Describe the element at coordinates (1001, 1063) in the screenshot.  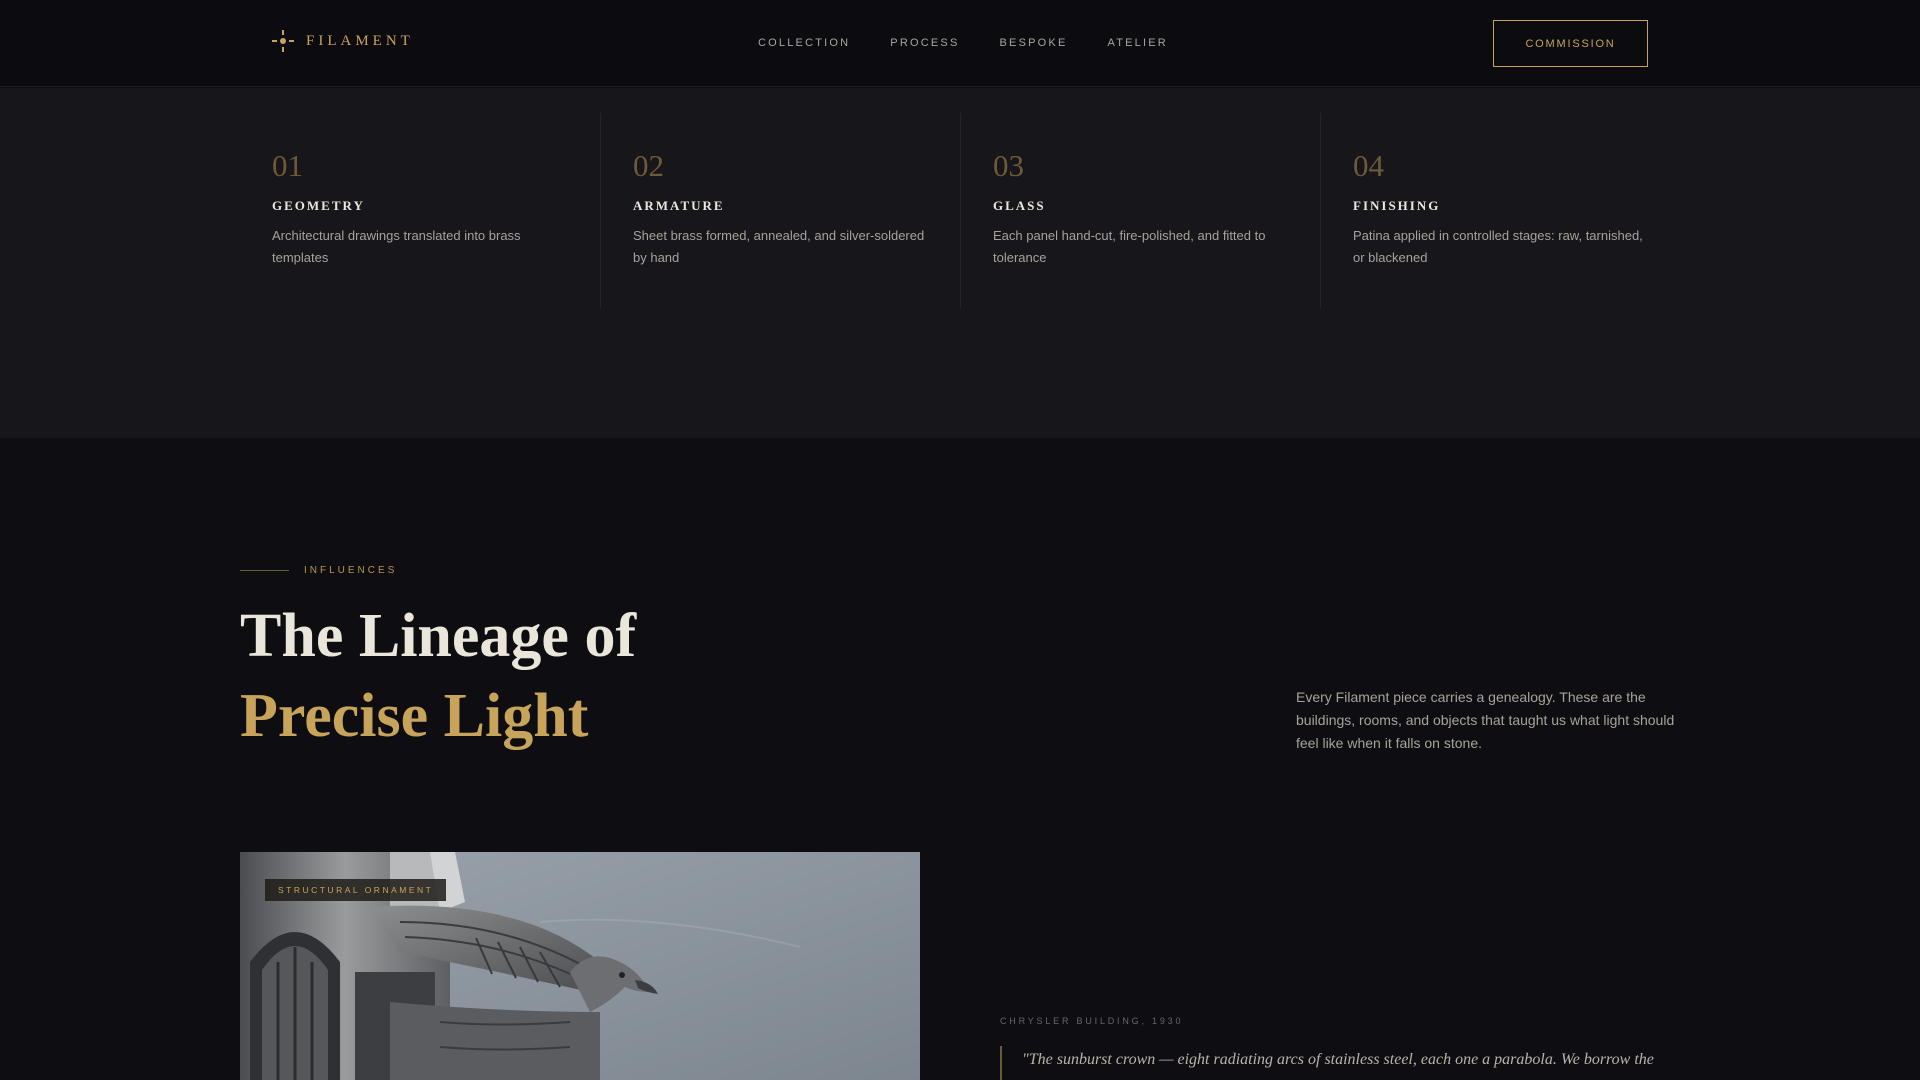
I see `quote-rule` at that location.